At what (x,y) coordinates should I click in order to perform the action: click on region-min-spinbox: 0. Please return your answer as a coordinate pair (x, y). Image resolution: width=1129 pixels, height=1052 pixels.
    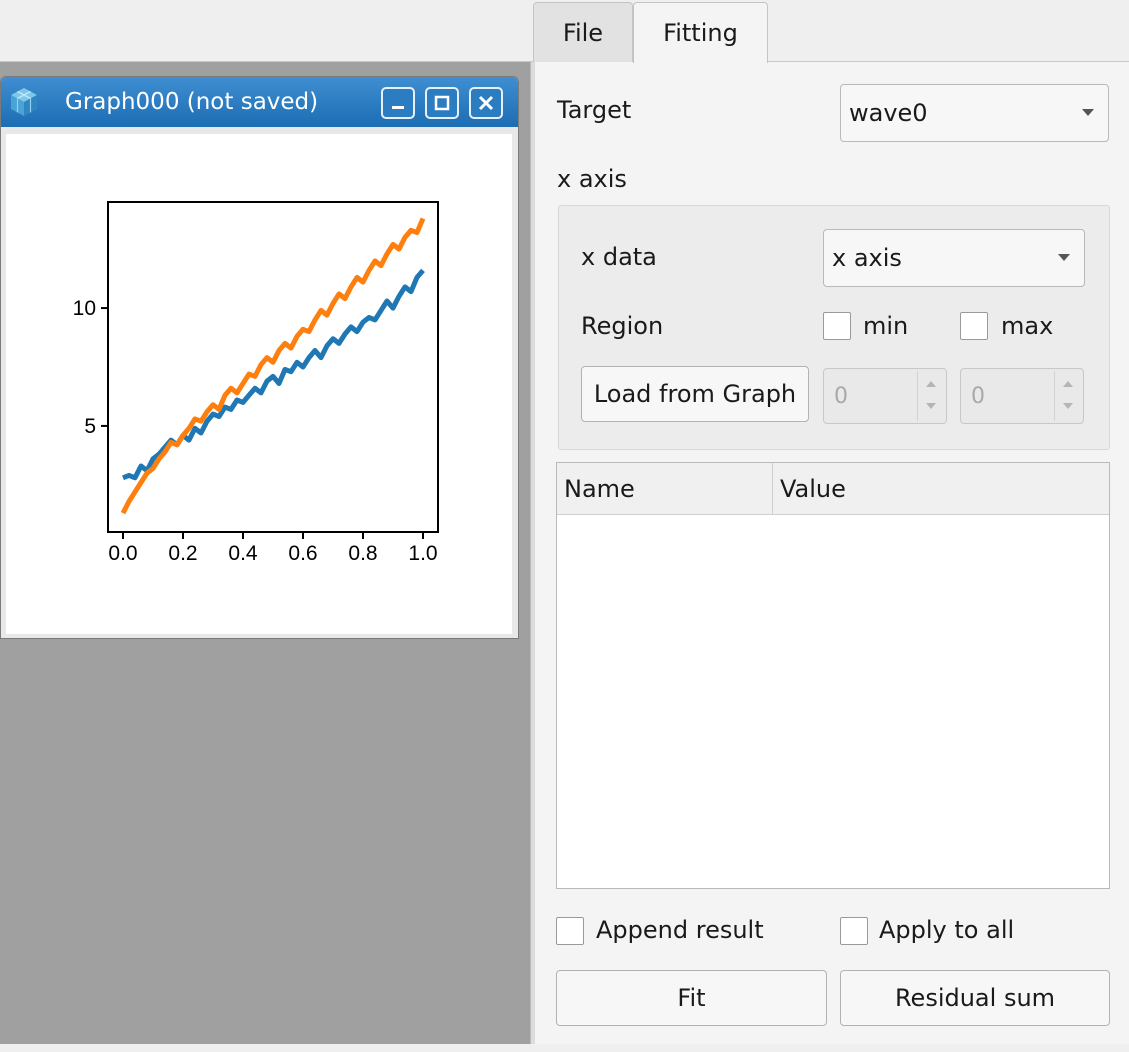
    Looking at the image, I should click on (885, 396).